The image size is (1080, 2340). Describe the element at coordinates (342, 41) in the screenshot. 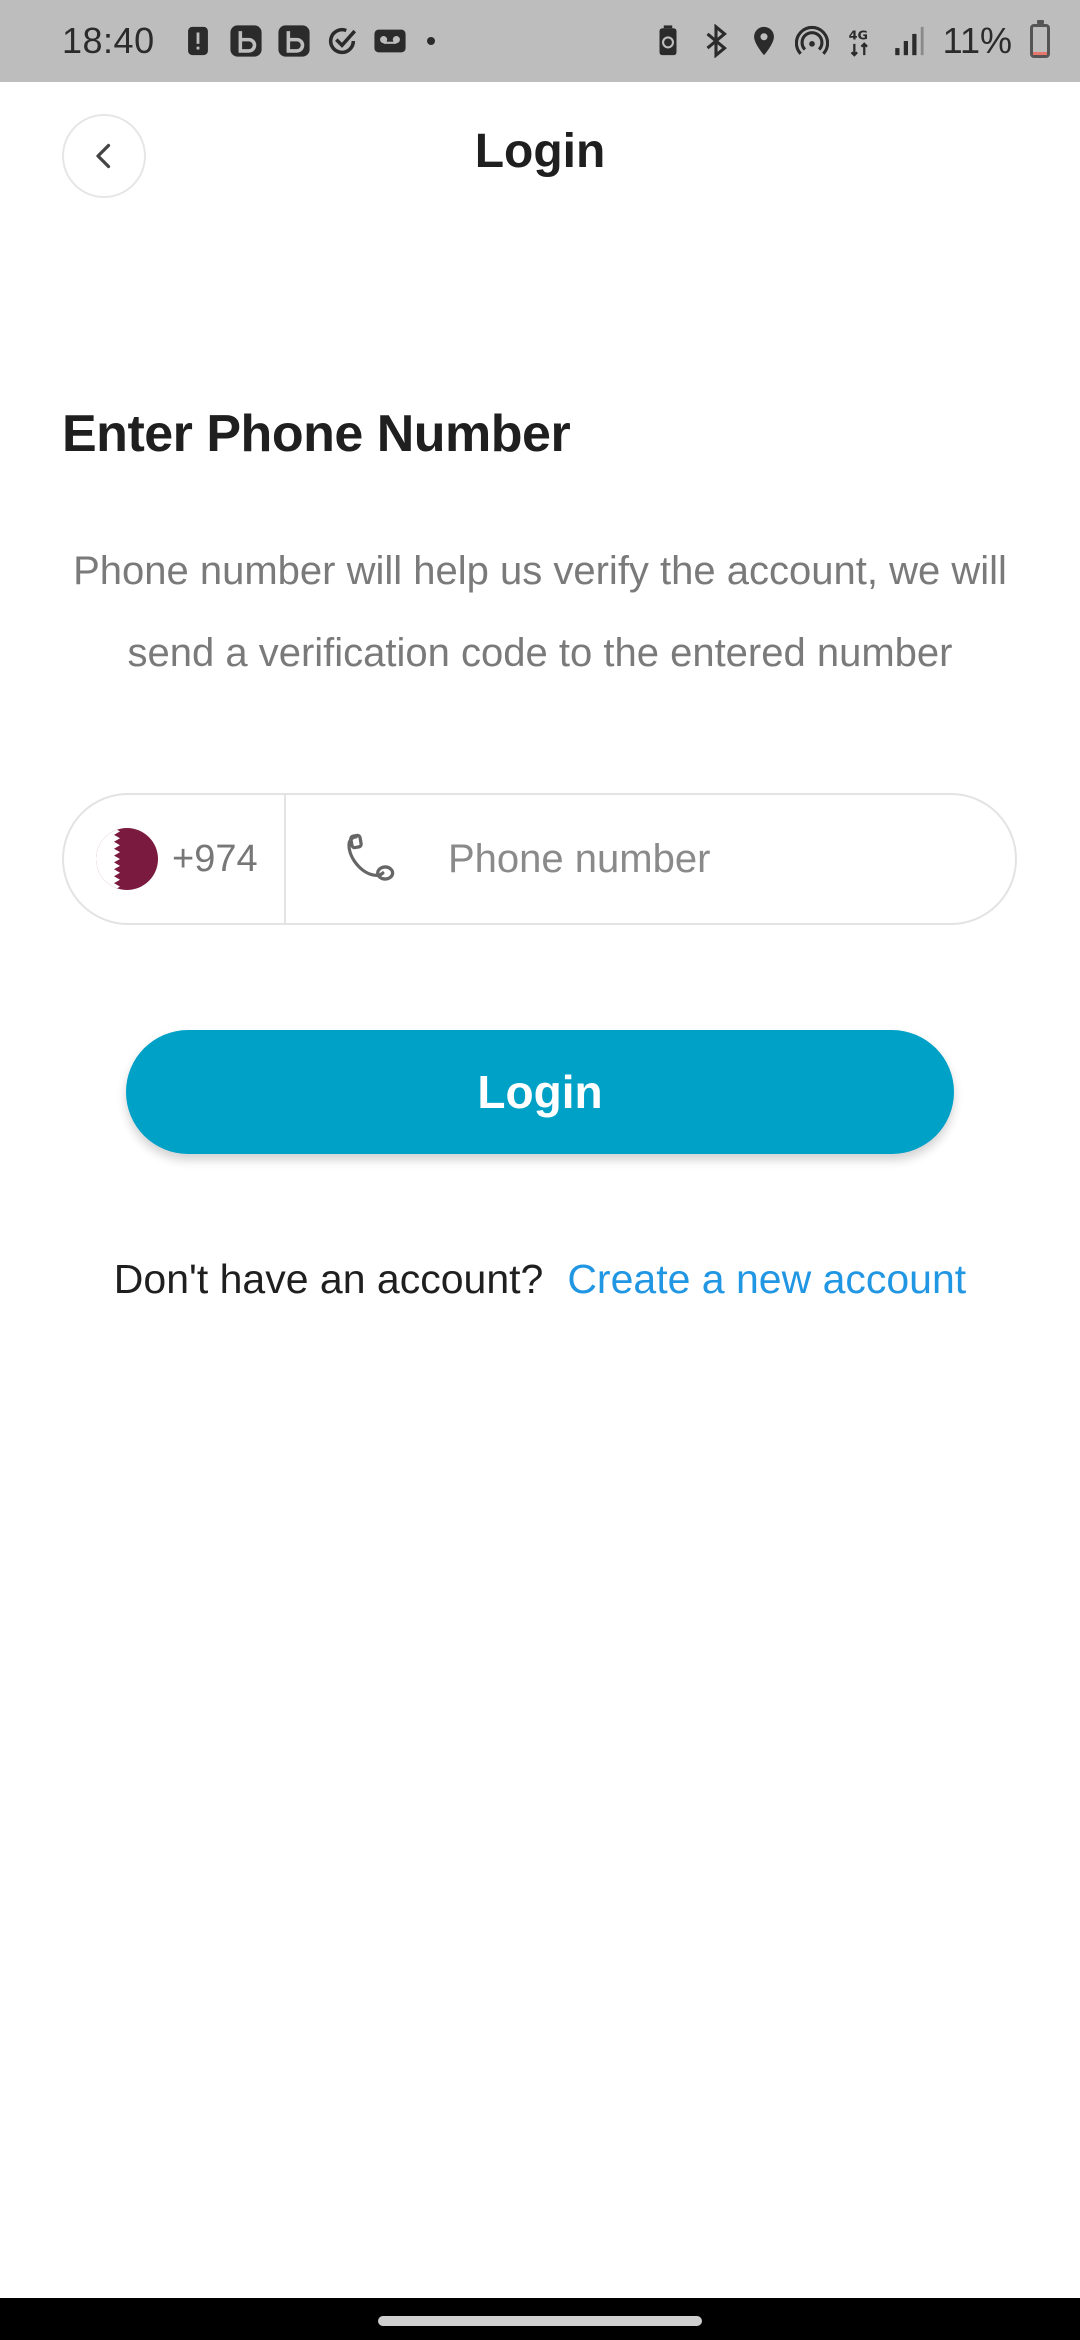

I see `check-circle-icon` at that location.